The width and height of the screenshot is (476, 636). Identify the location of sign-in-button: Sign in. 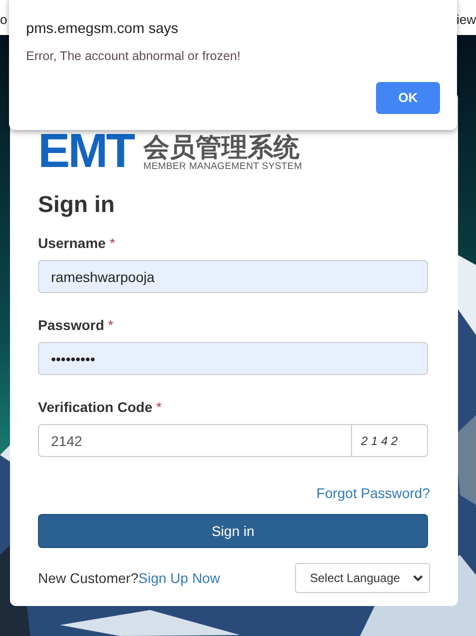
(233, 531).